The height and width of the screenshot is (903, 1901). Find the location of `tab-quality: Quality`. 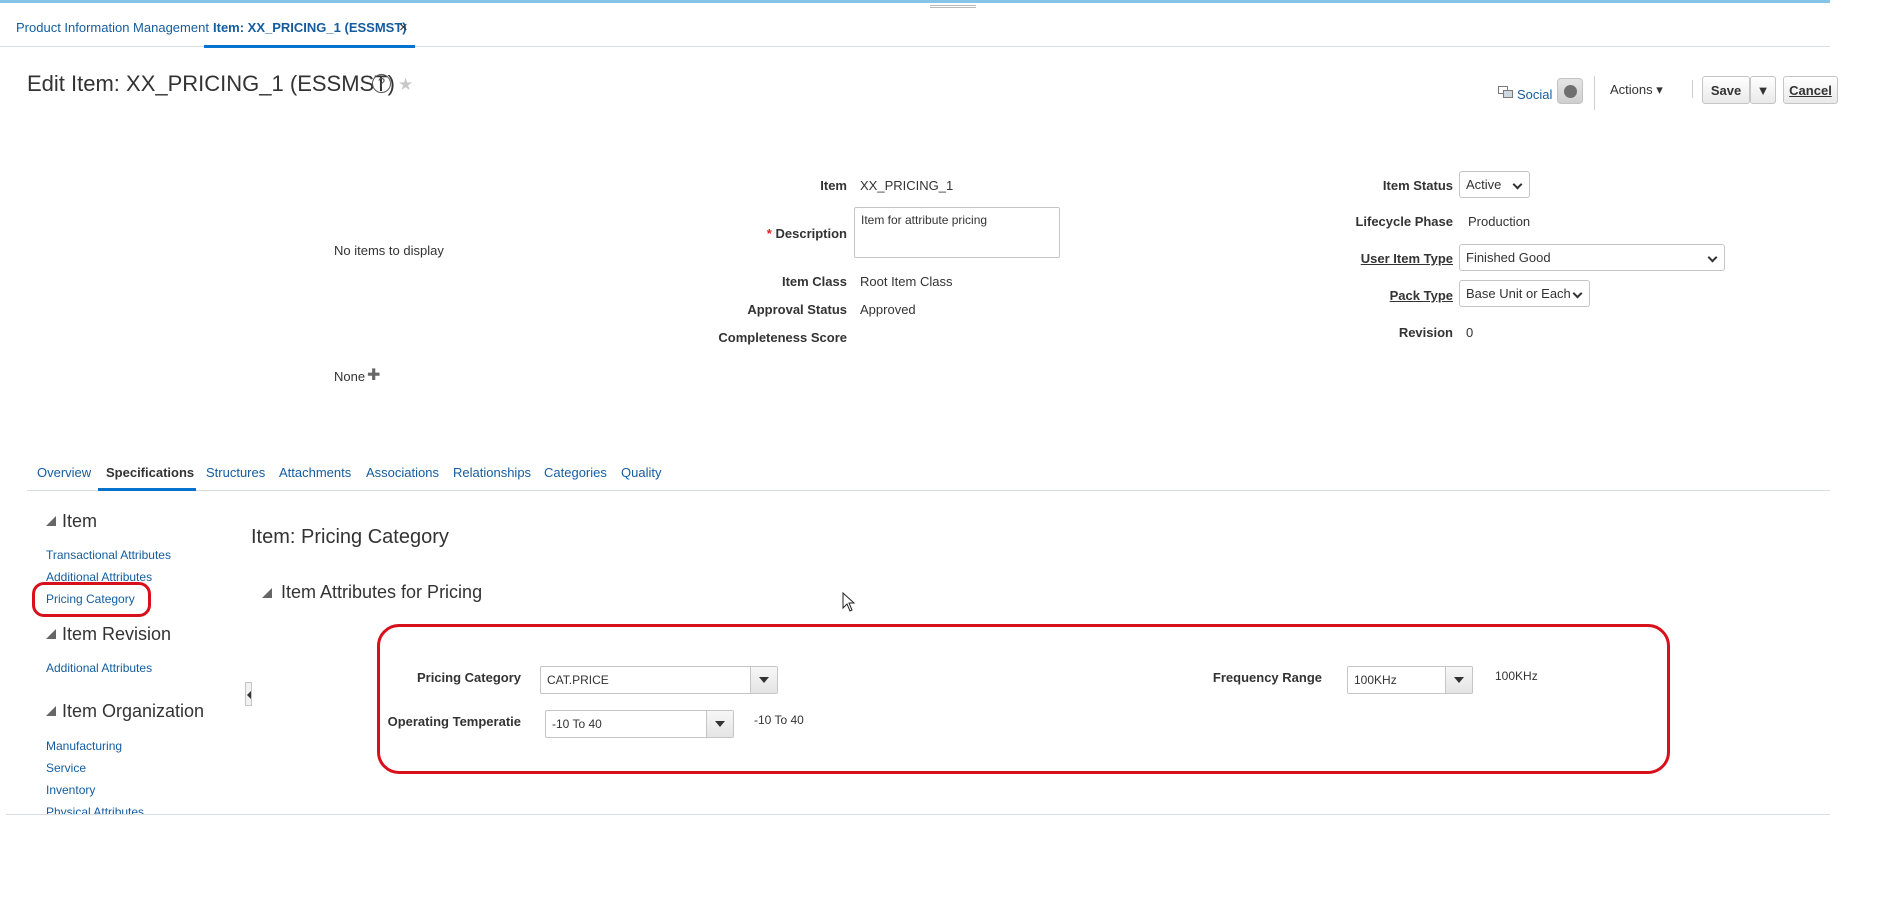

tab-quality: Quality is located at coordinates (641, 472).